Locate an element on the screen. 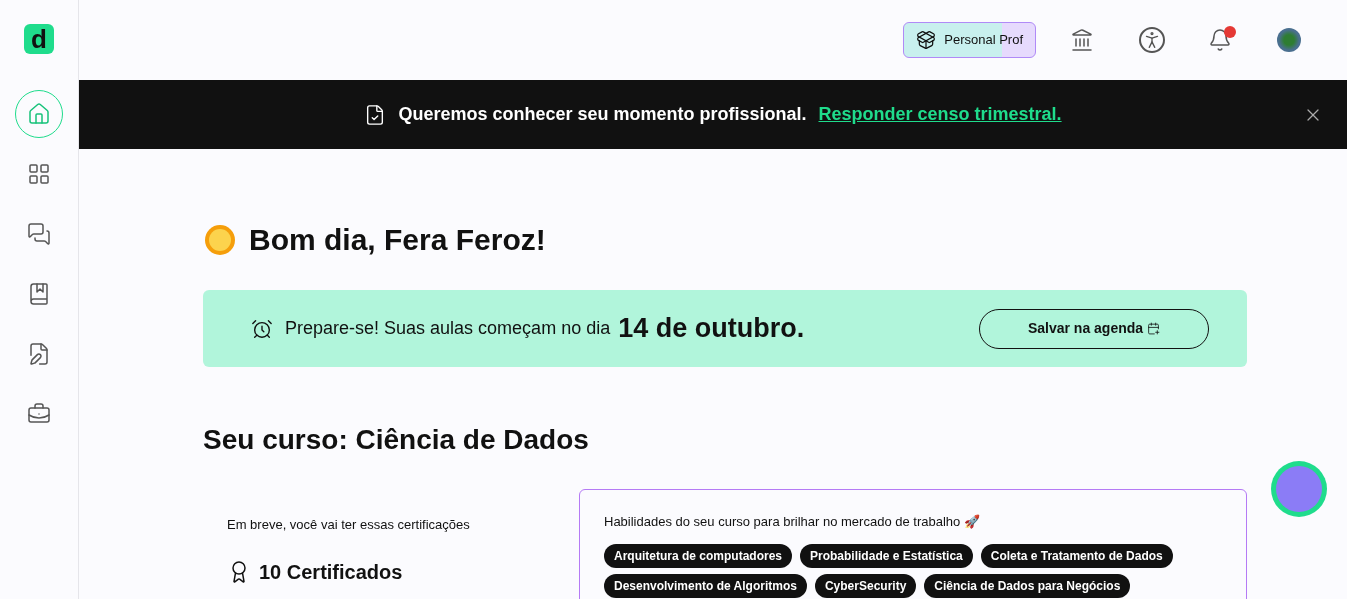 The image size is (1347, 599). sun-icon is located at coordinates (220, 239).